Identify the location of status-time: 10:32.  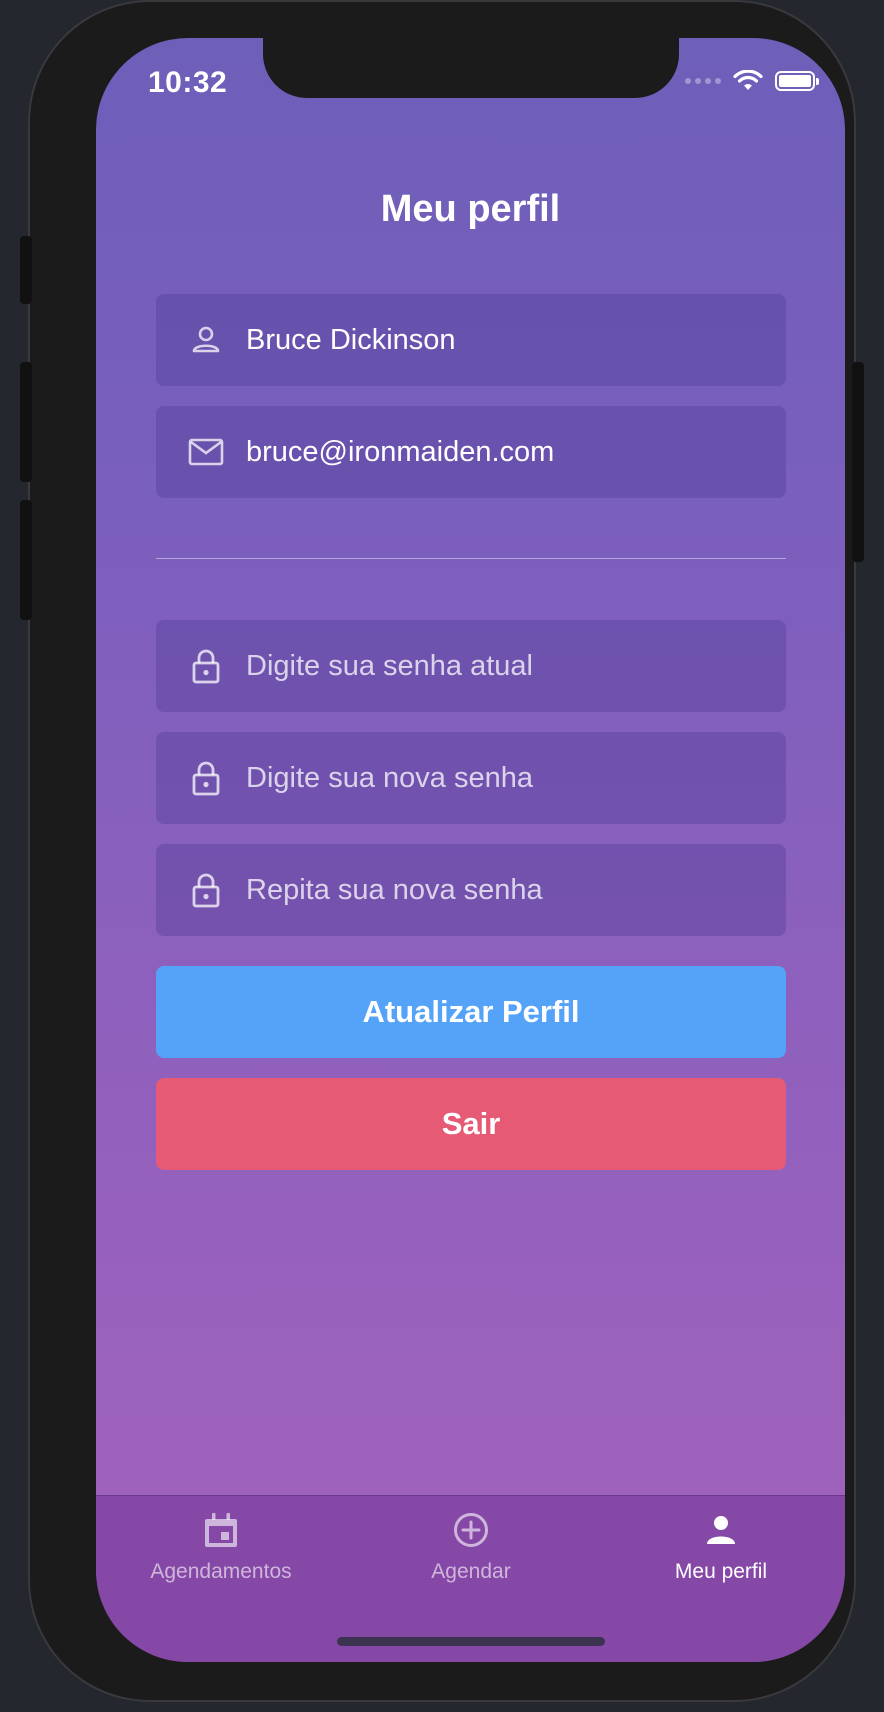
(188, 82).